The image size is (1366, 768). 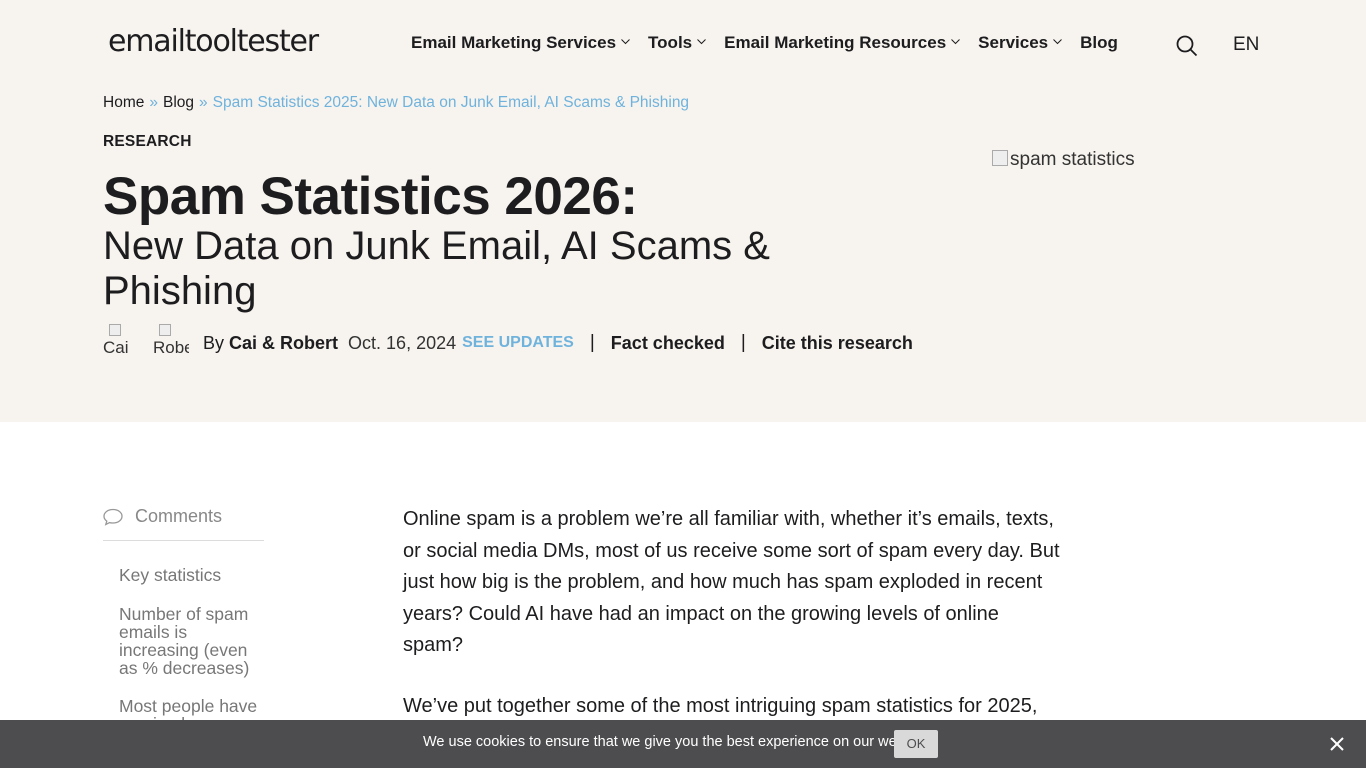 I want to click on page-title: Spam Statistics 2026:, so click(x=370, y=196).